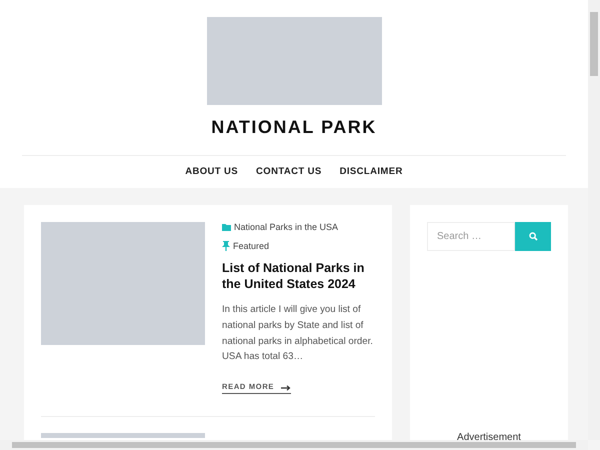 Image resolution: width=600 pixels, height=450 pixels. I want to click on post-title: List of National Parks in the United States 2024, so click(298, 276).